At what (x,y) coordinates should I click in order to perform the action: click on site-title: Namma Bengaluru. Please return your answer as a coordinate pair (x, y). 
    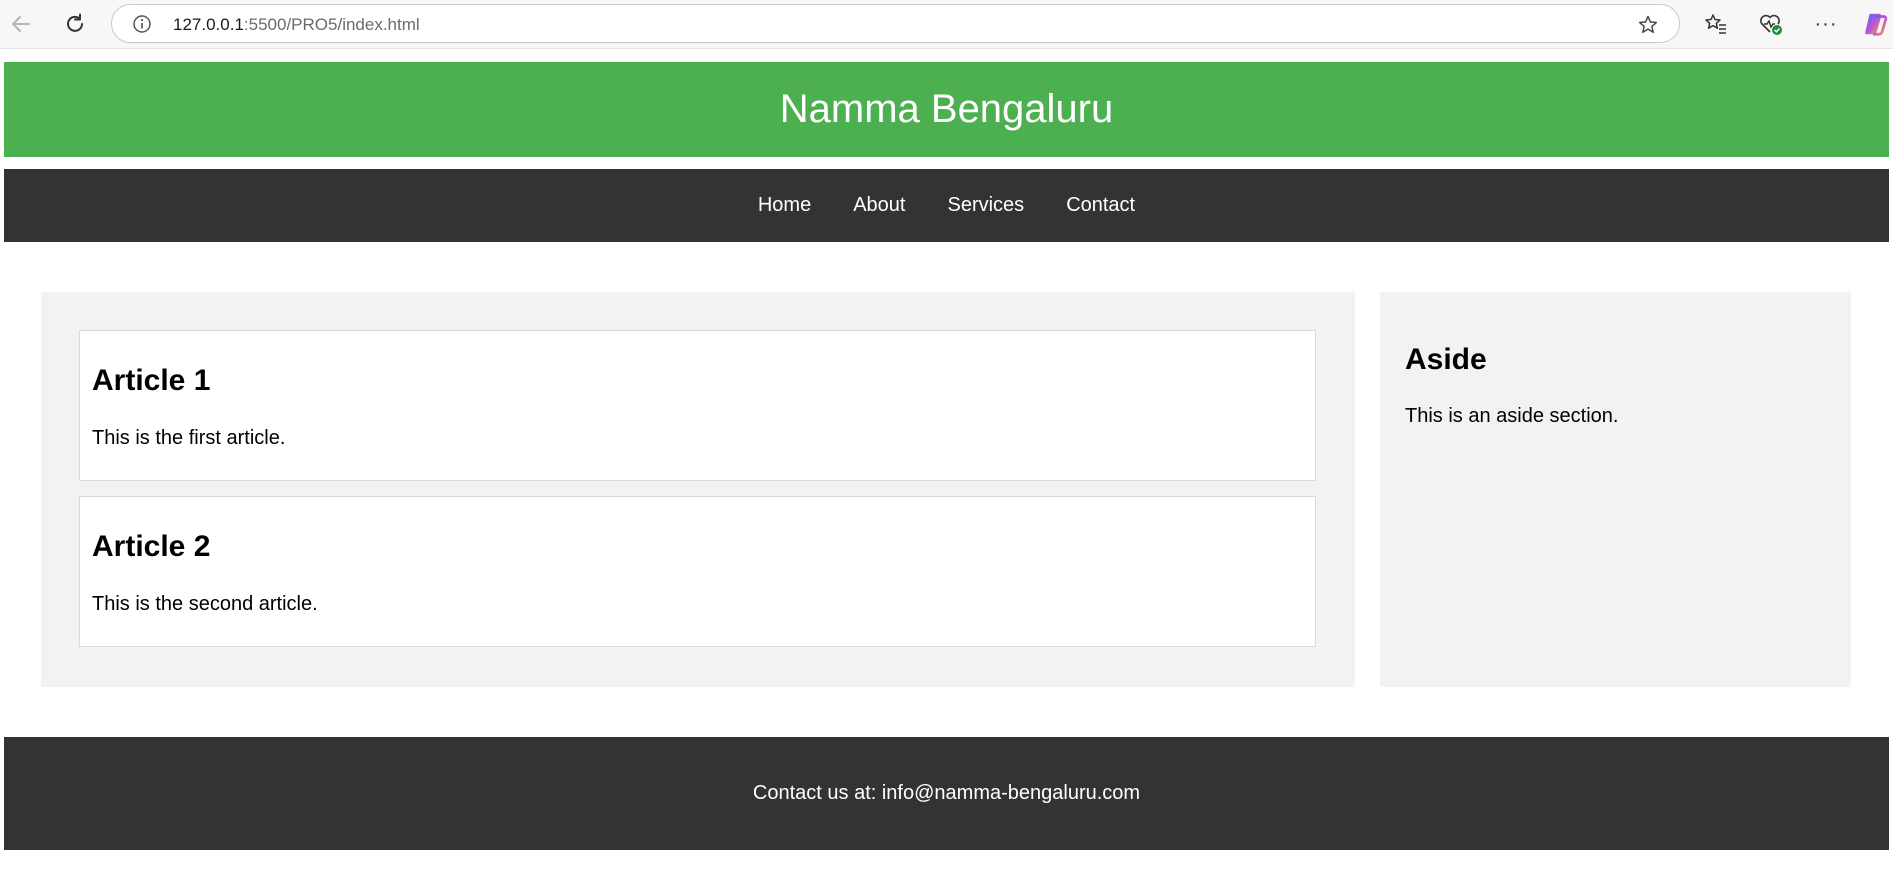
    Looking at the image, I should click on (946, 109).